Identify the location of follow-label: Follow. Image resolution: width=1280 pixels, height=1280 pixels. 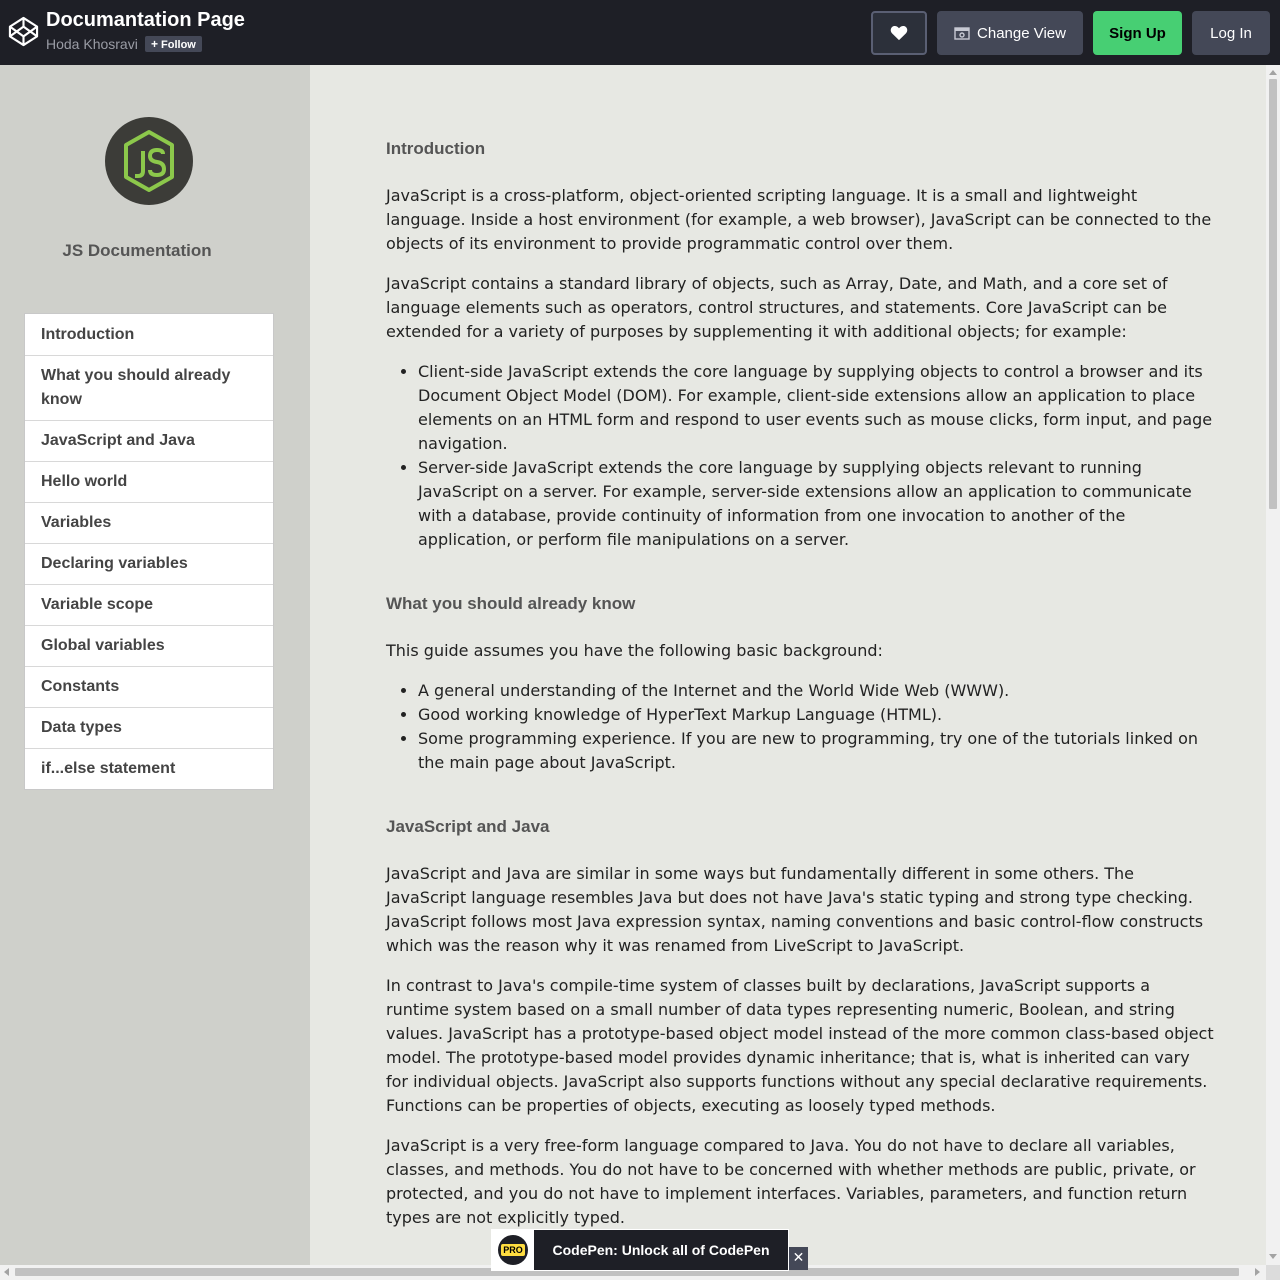
(178, 45).